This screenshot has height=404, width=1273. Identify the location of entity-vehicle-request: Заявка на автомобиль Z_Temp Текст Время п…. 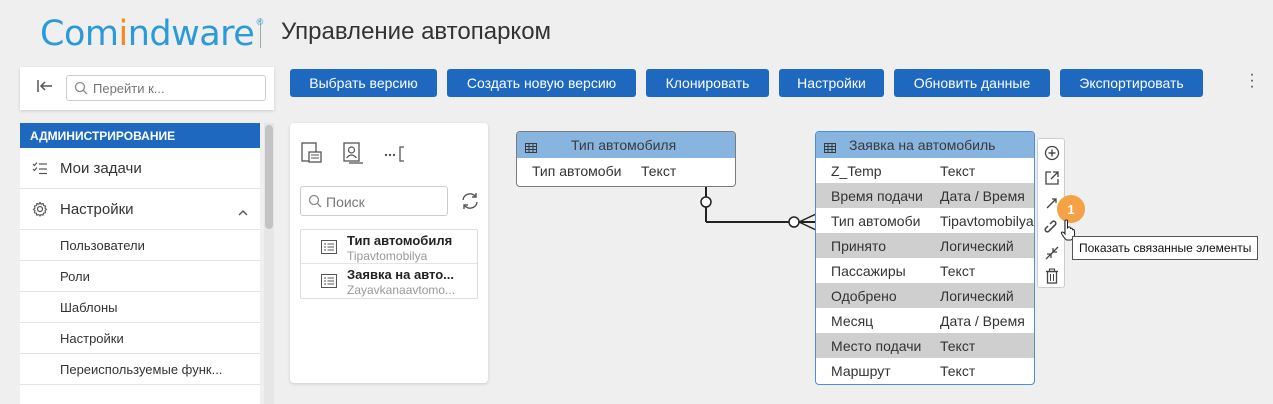
(925, 258).